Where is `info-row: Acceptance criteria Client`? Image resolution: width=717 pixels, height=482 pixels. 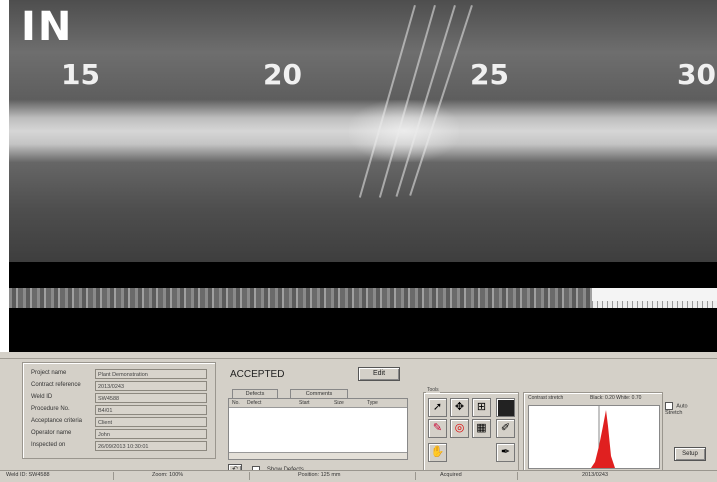
info-row: Acceptance criteria Client is located at coordinates (118, 423).